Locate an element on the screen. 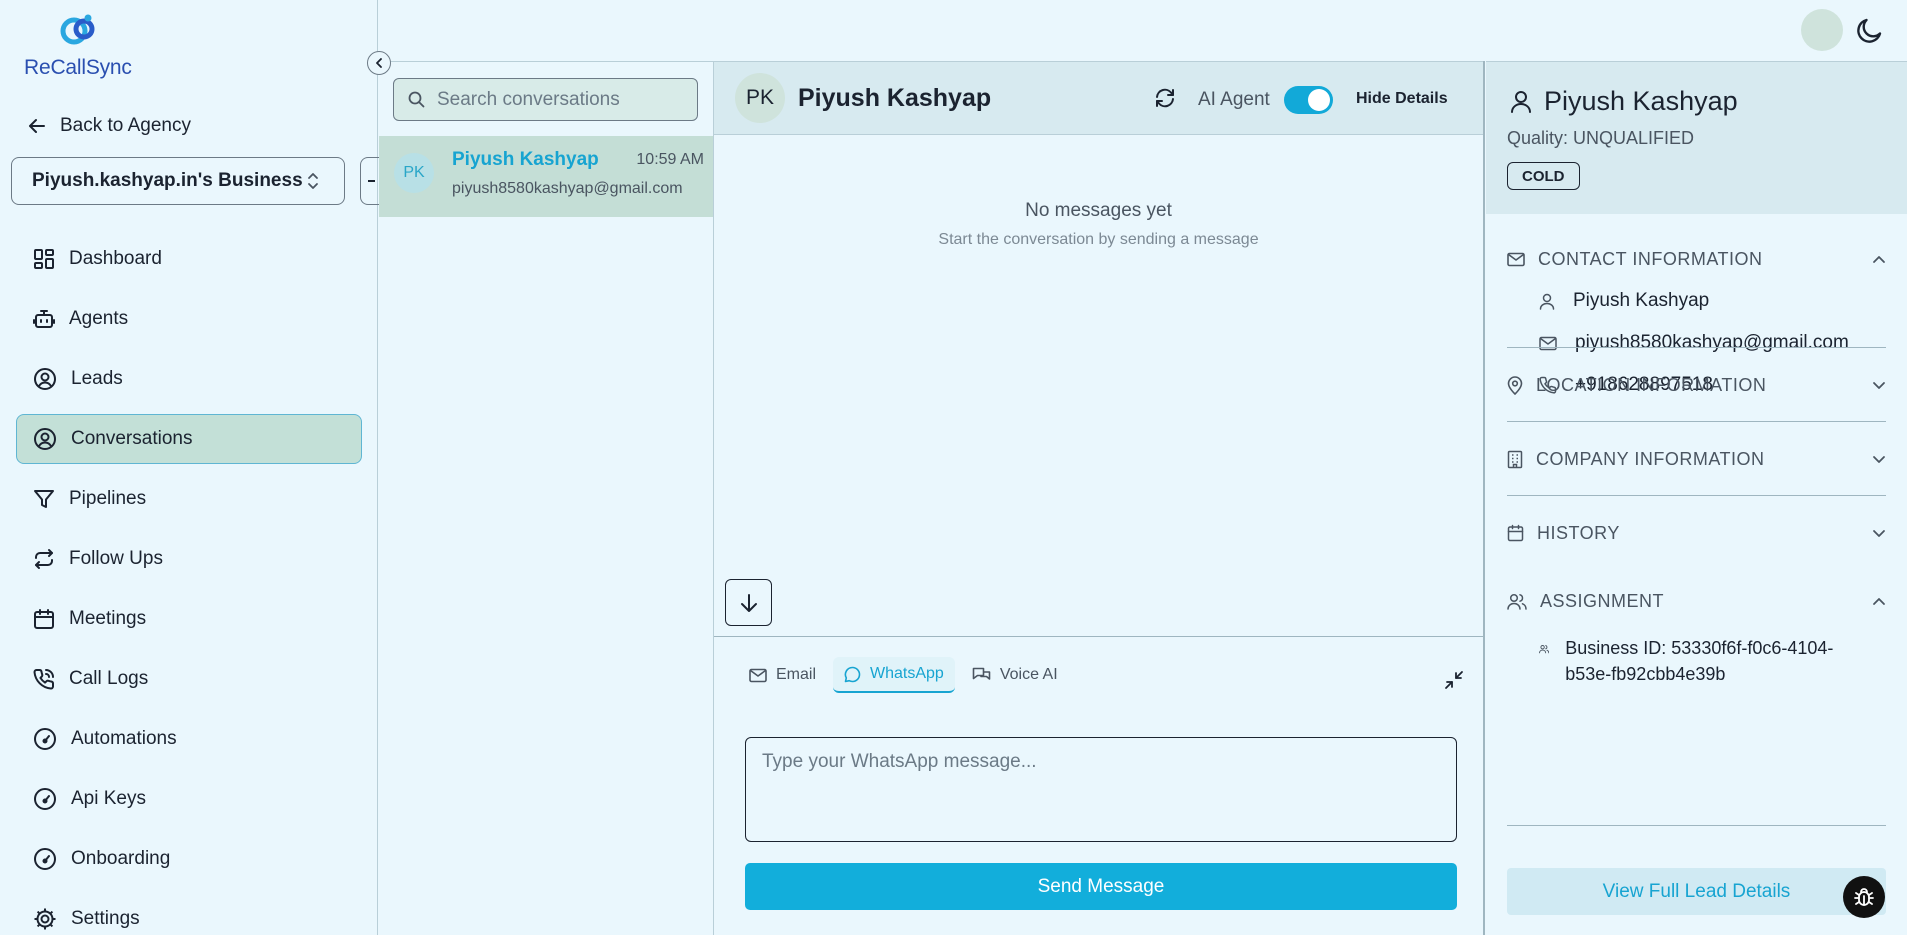 The height and width of the screenshot is (935, 1907). back-to-agency-link: Back to Agency is located at coordinates (109, 126).